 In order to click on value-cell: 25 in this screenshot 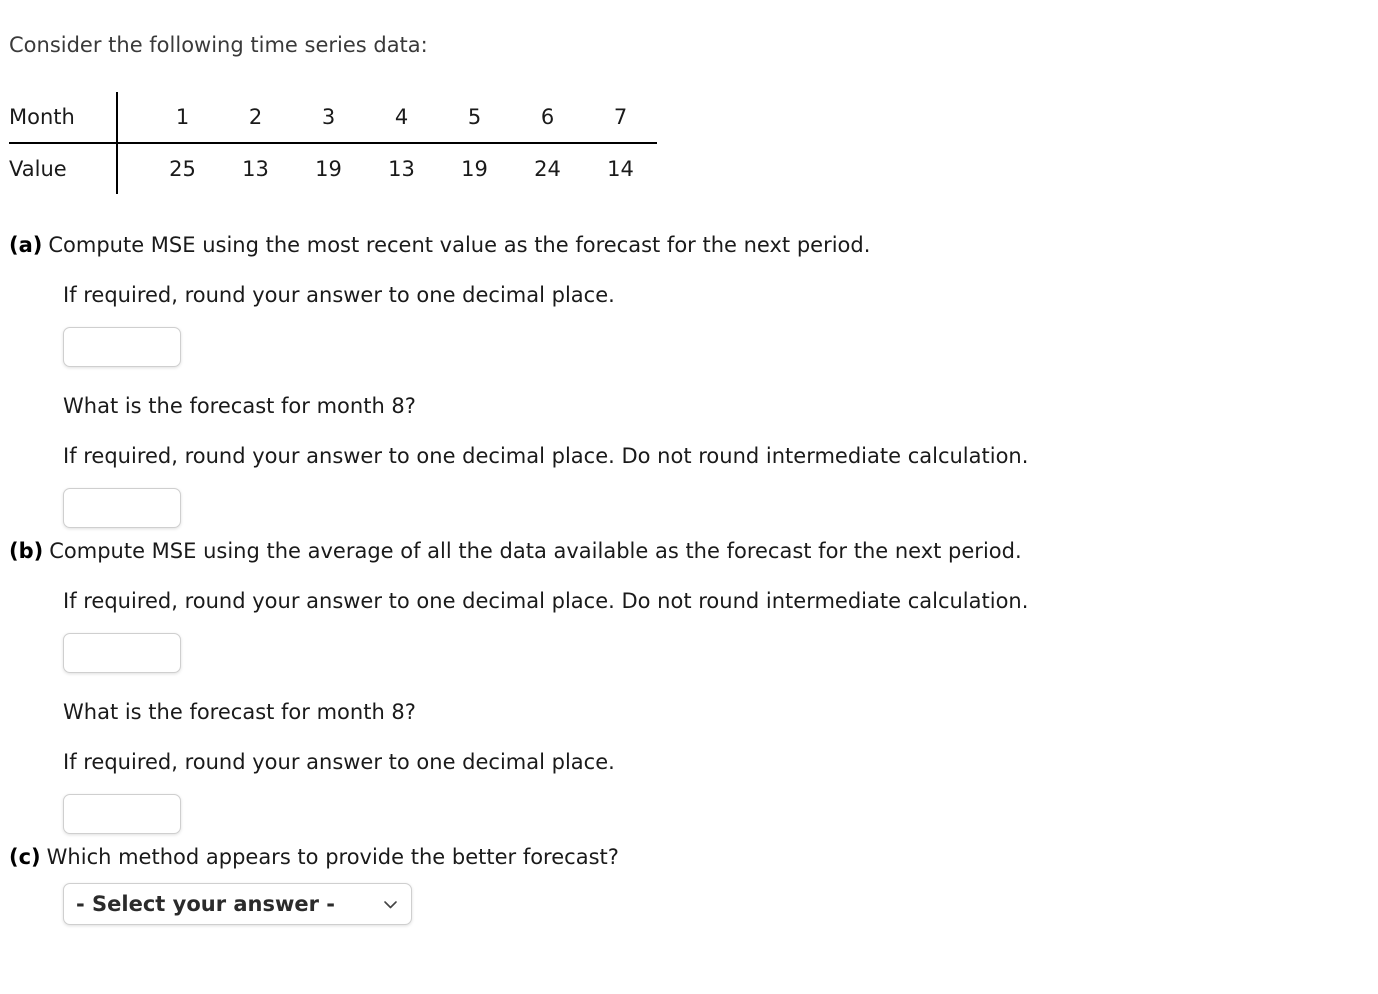, I will do `click(182, 169)`.